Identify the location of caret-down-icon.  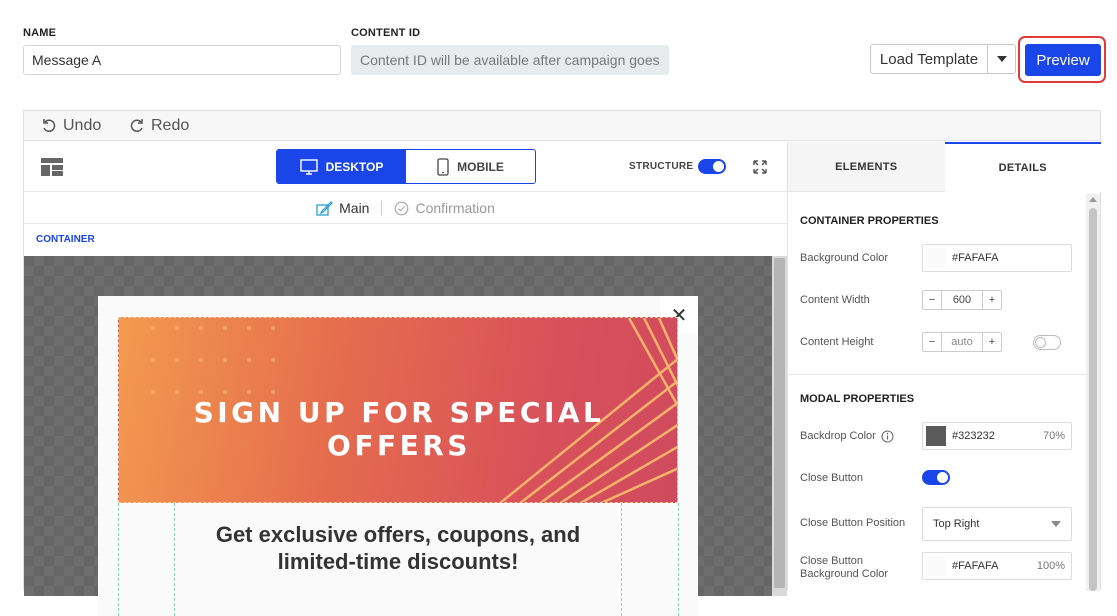
(1001, 59).